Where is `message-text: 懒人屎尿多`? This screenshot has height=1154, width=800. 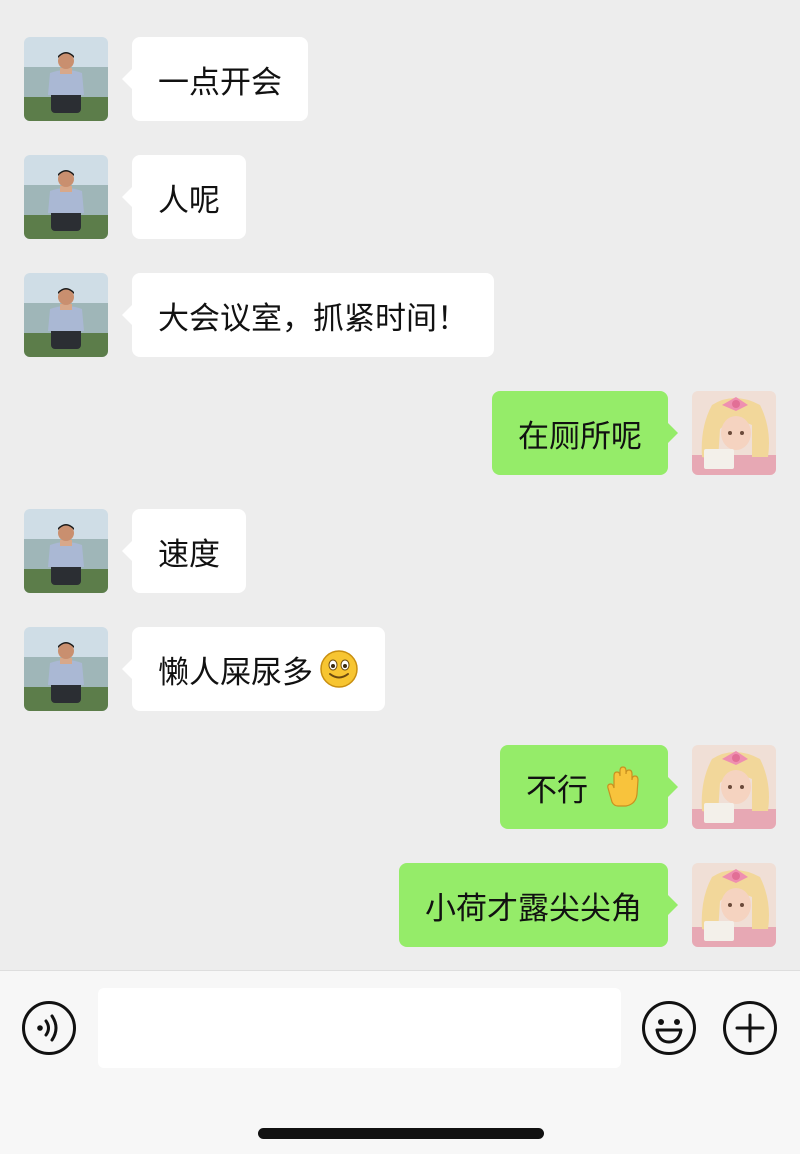 message-text: 懒人屎尿多 is located at coordinates (235, 672).